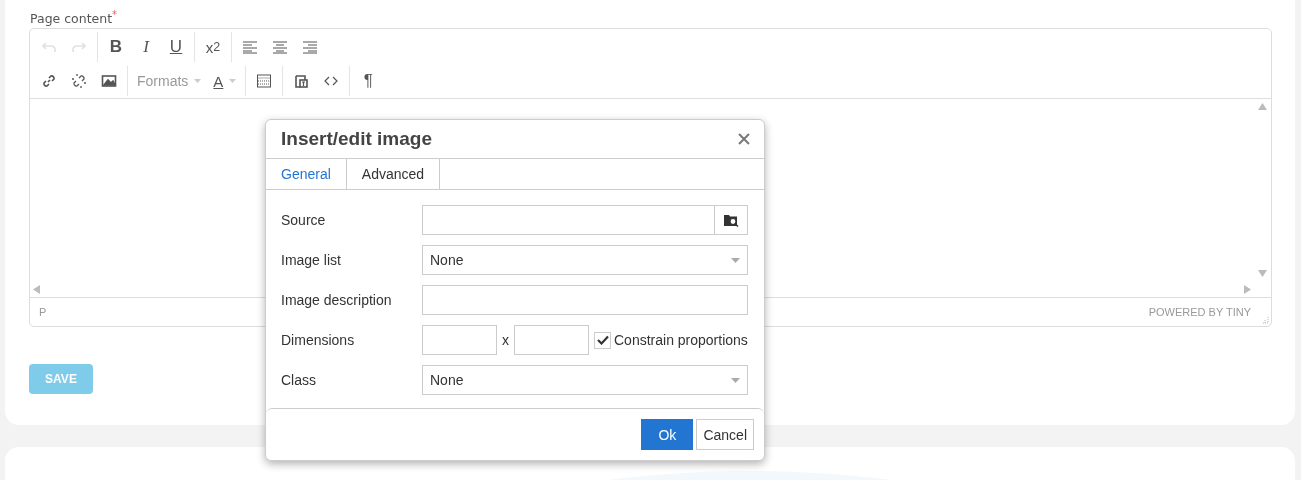  I want to click on scroll-right-icon, so click(1247, 289).